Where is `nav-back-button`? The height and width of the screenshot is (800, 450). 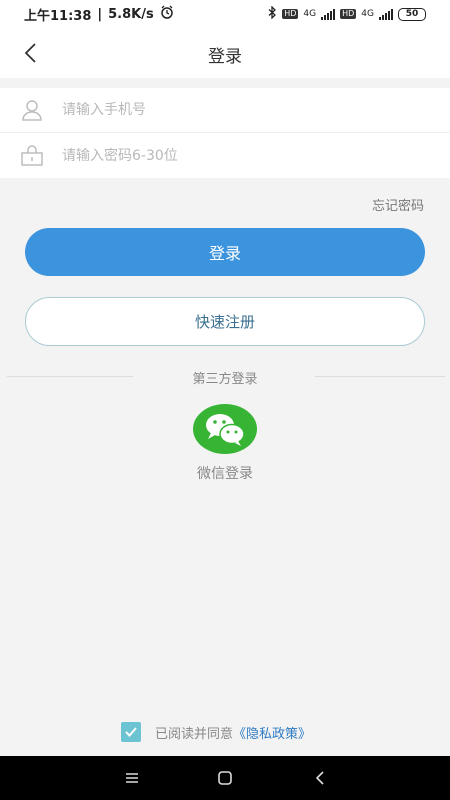 nav-back-button is located at coordinates (320, 778).